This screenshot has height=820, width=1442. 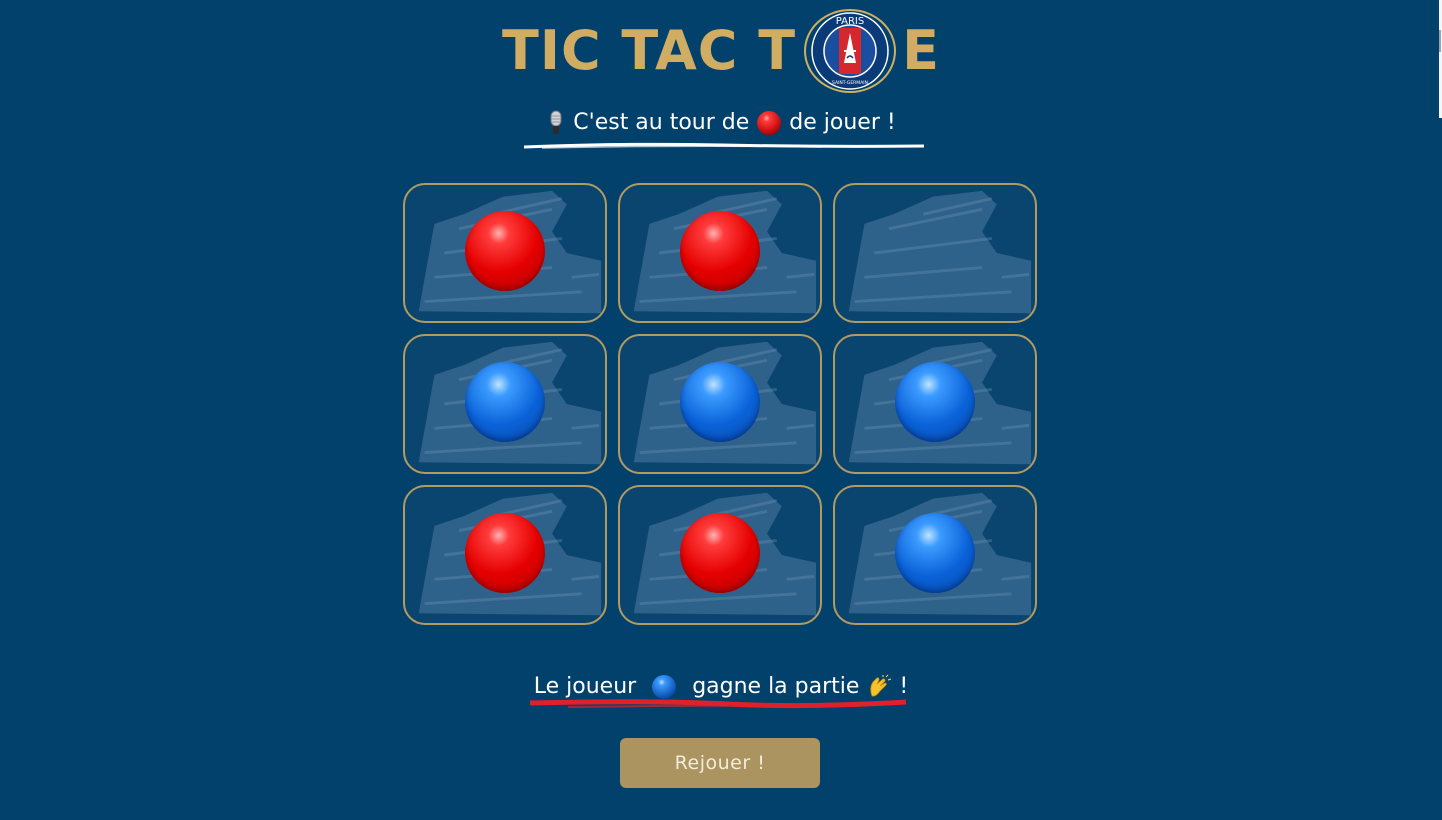 What do you see at coordinates (842, 122) in the screenshot?
I see `turn-suffix: de jouer !` at bounding box center [842, 122].